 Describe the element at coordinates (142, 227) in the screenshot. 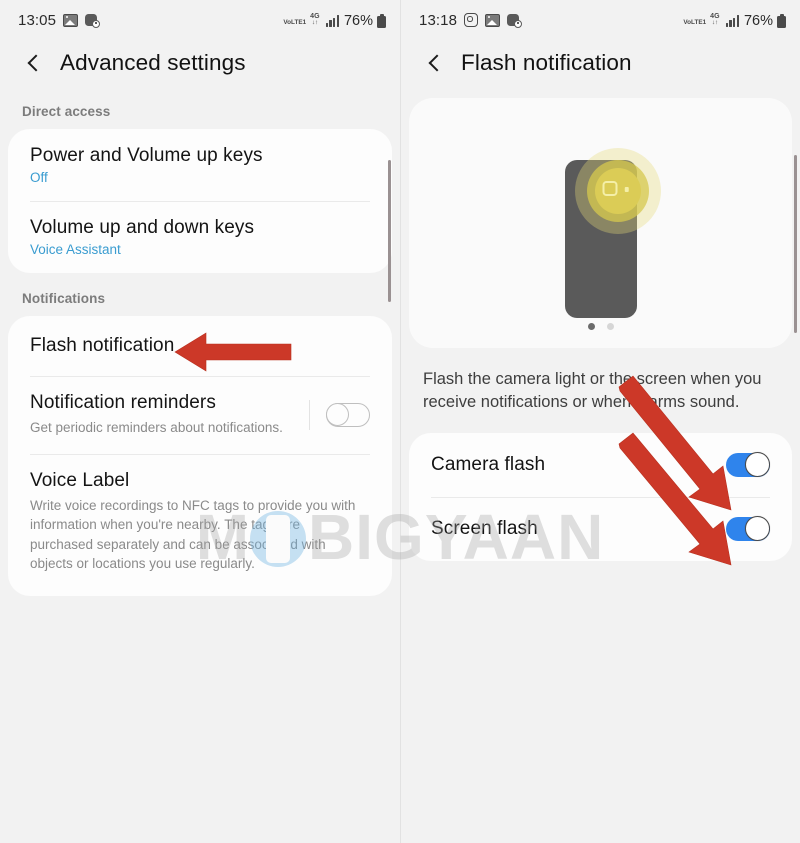

I see `row-title: Volume up and down keys` at that location.